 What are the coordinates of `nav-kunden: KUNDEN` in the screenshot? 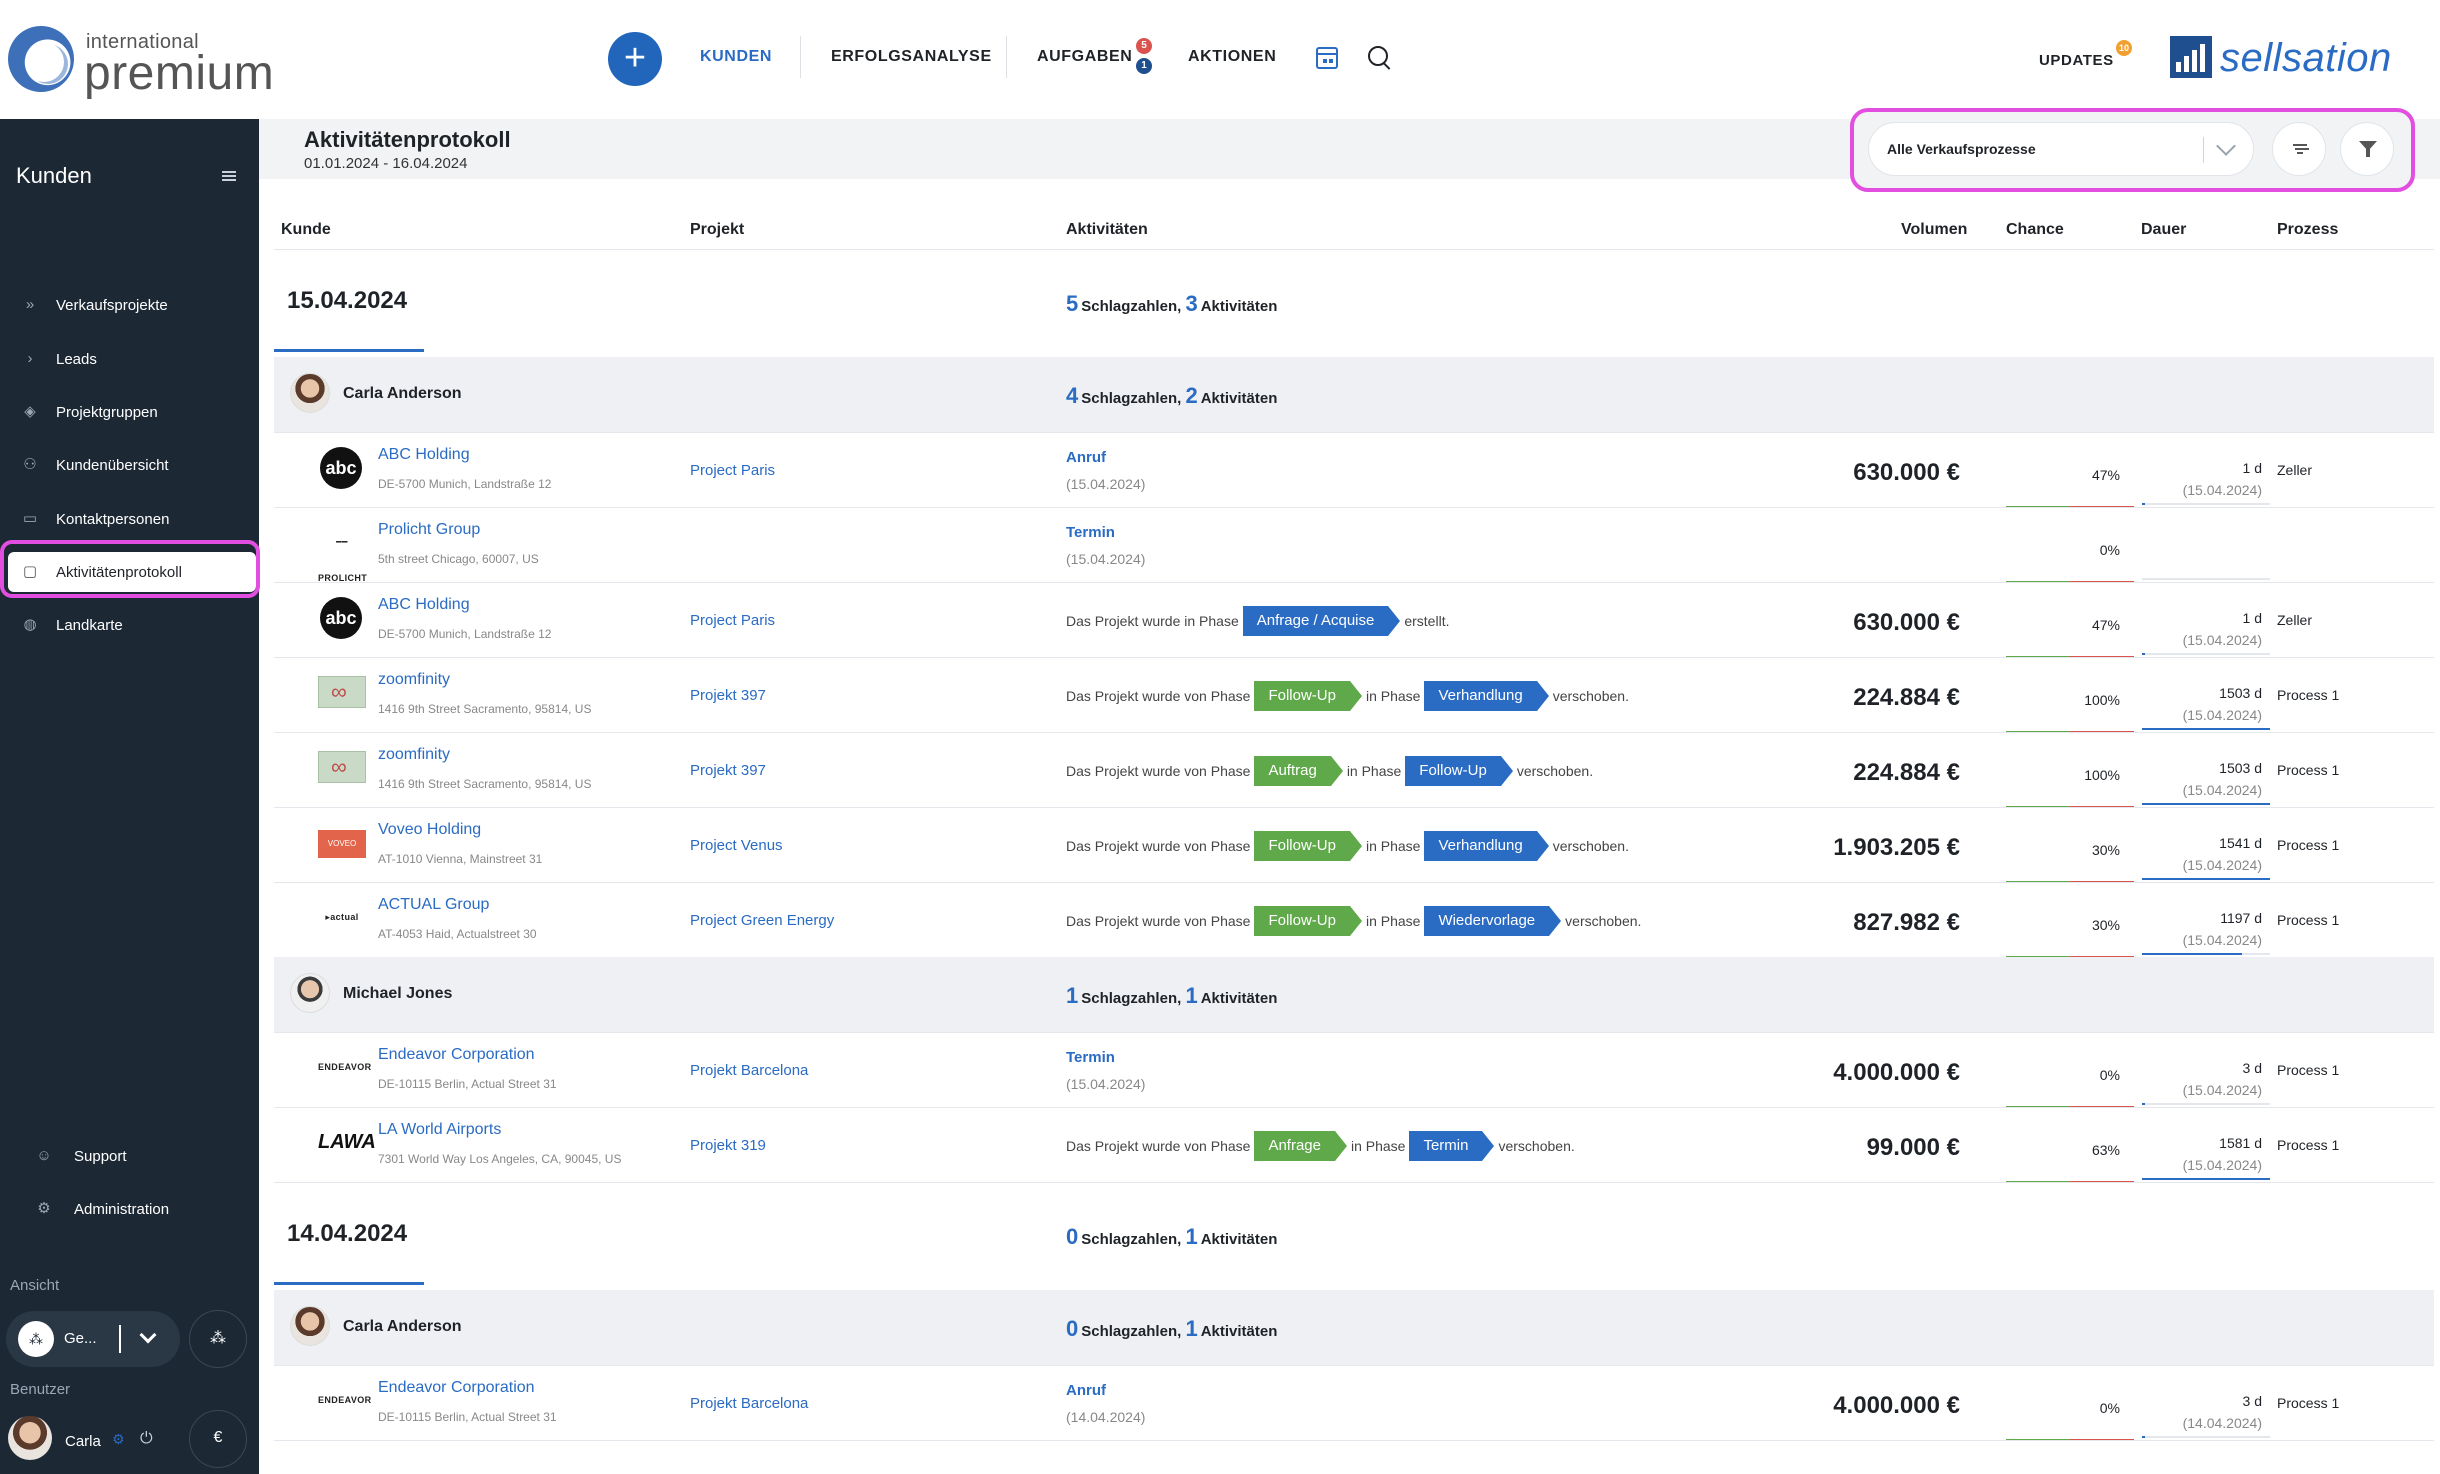 It's located at (736, 57).